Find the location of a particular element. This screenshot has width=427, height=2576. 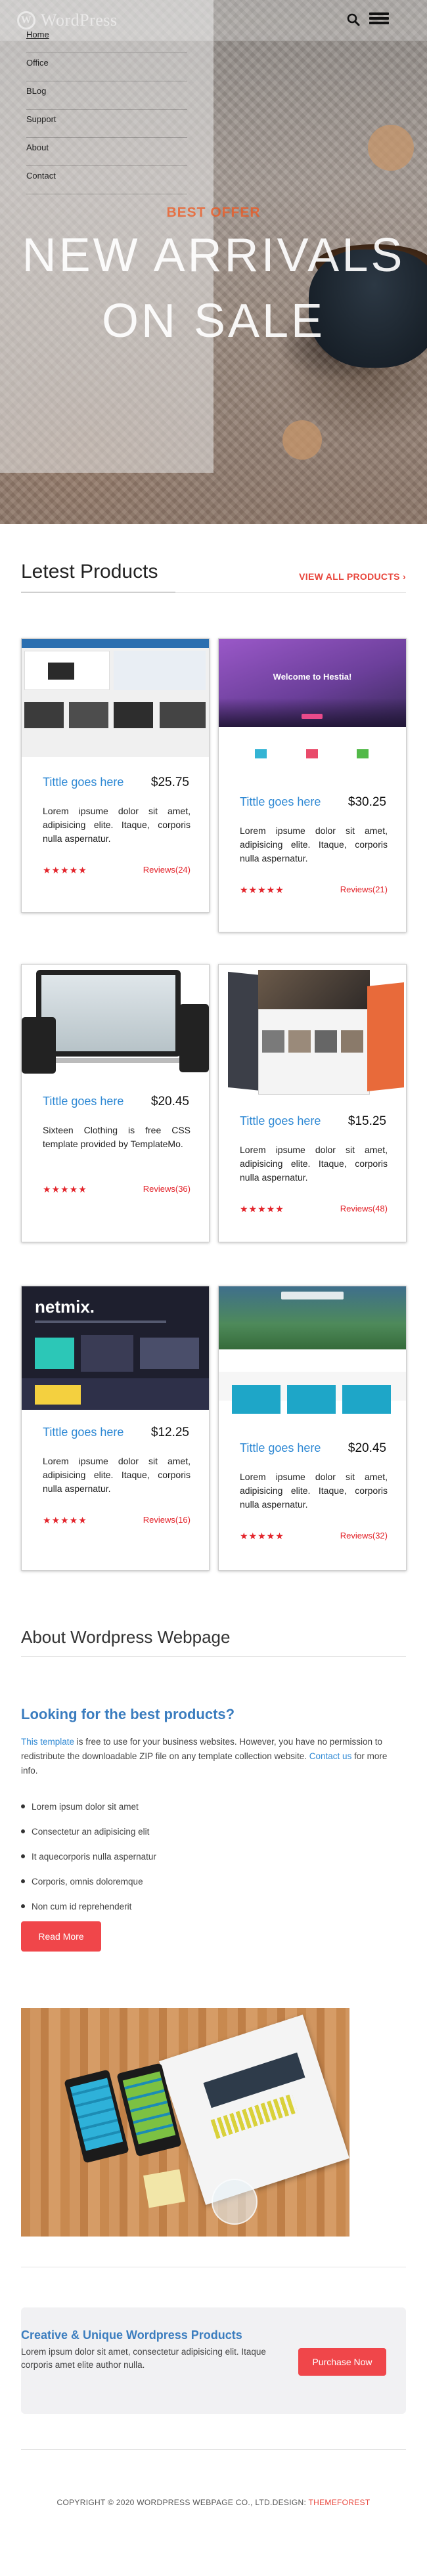

product-price: $30.25 is located at coordinates (367, 802).